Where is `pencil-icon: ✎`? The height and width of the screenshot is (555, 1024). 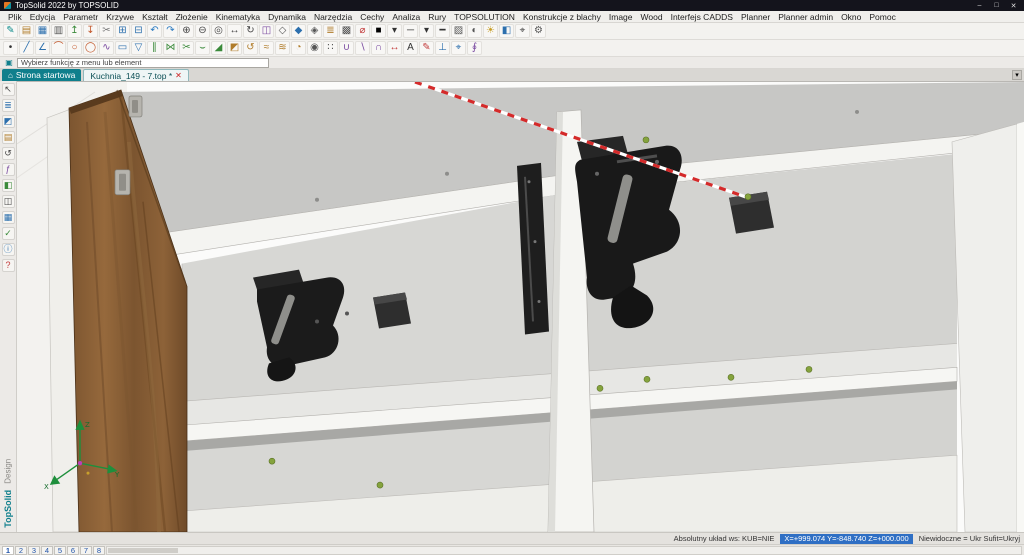
pencil-icon: ✎ is located at coordinates (10, 31).